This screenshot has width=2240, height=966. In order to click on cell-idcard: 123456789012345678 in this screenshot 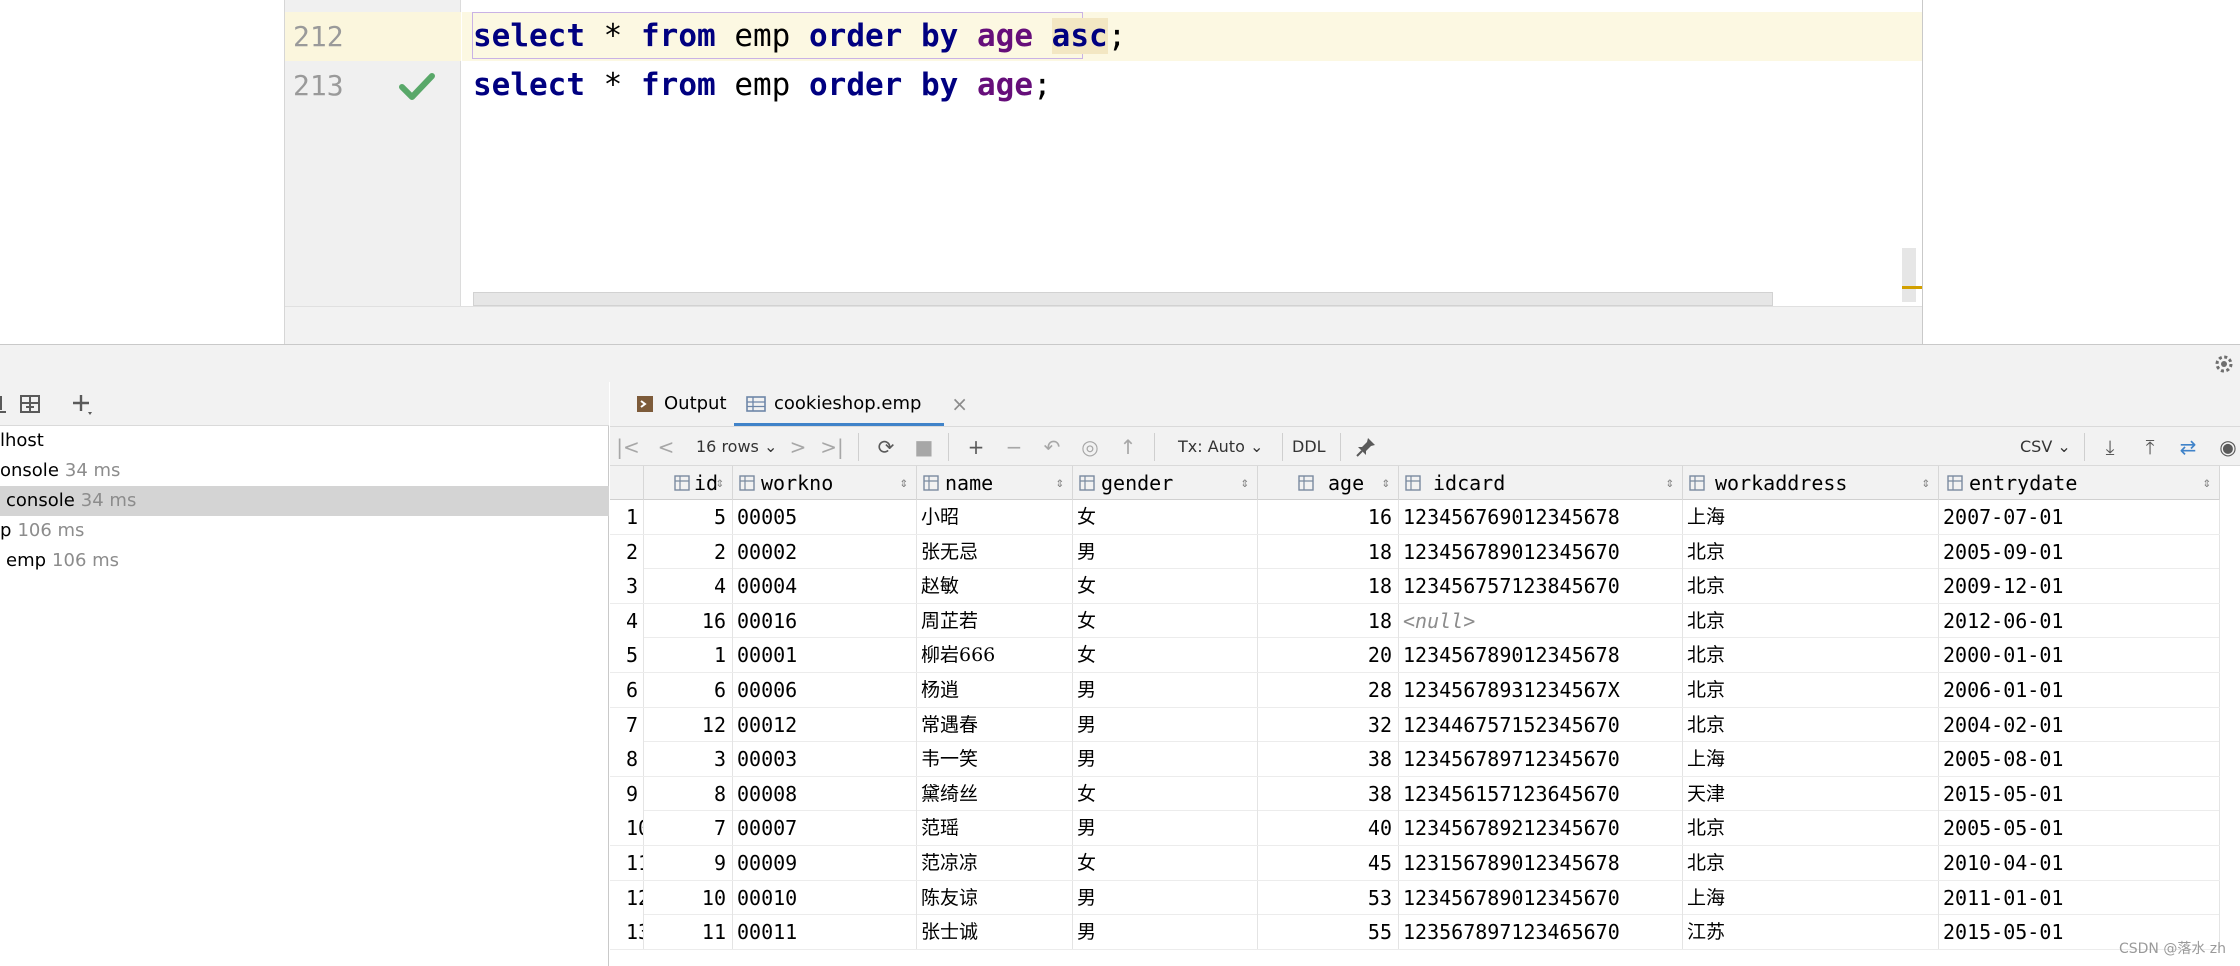, I will do `click(1541, 655)`.